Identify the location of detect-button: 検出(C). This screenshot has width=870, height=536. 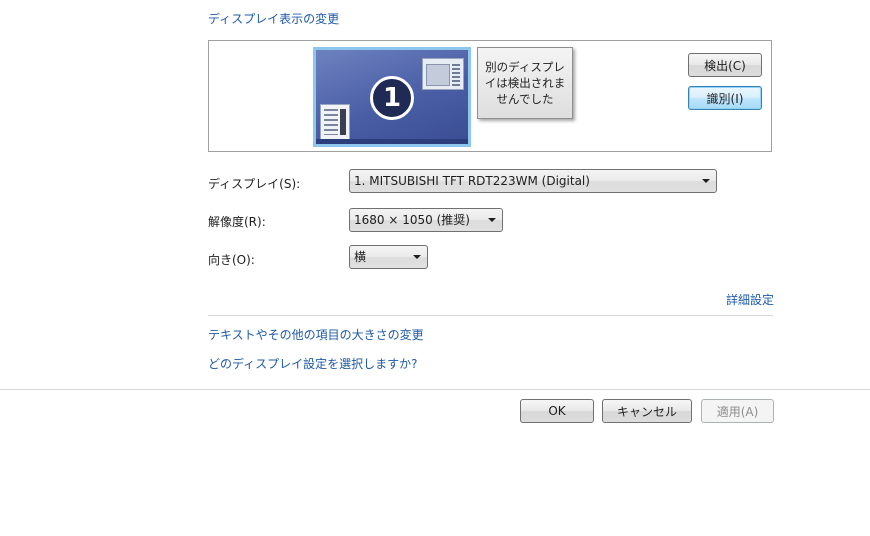
(725, 65).